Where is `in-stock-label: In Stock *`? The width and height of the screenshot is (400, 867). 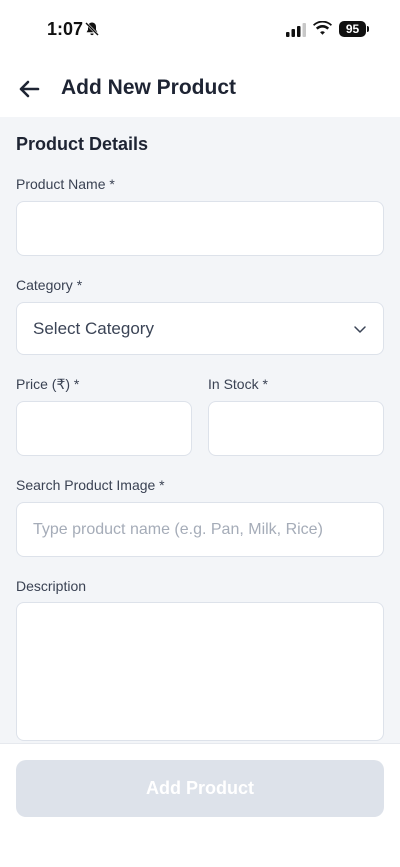
in-stock-label: In Stock * is located at coordinates (238, 384).